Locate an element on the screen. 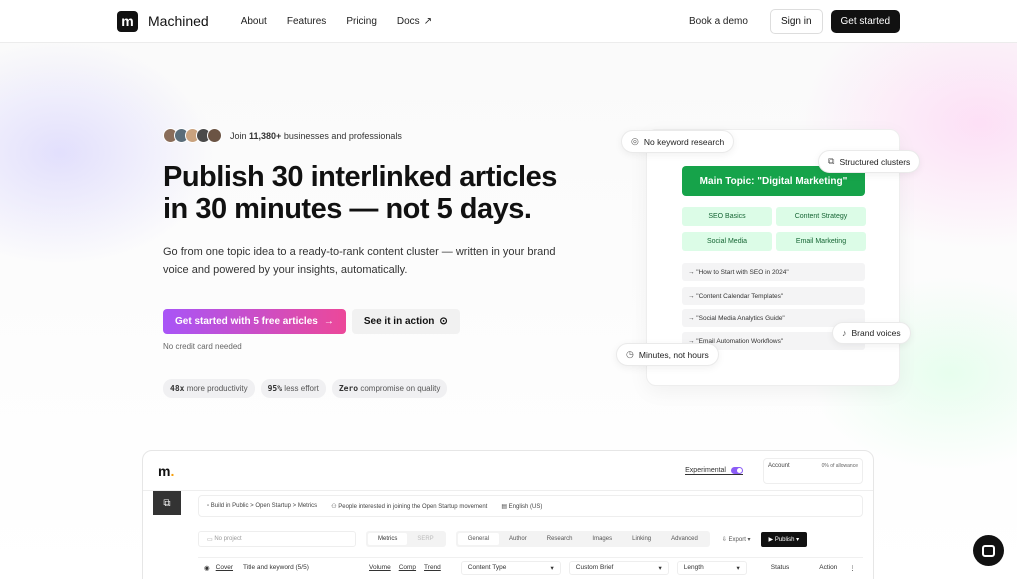 The height and width of the screenshot is (579, 1017). language-text: English (US) is located at coordinates (525, 506).